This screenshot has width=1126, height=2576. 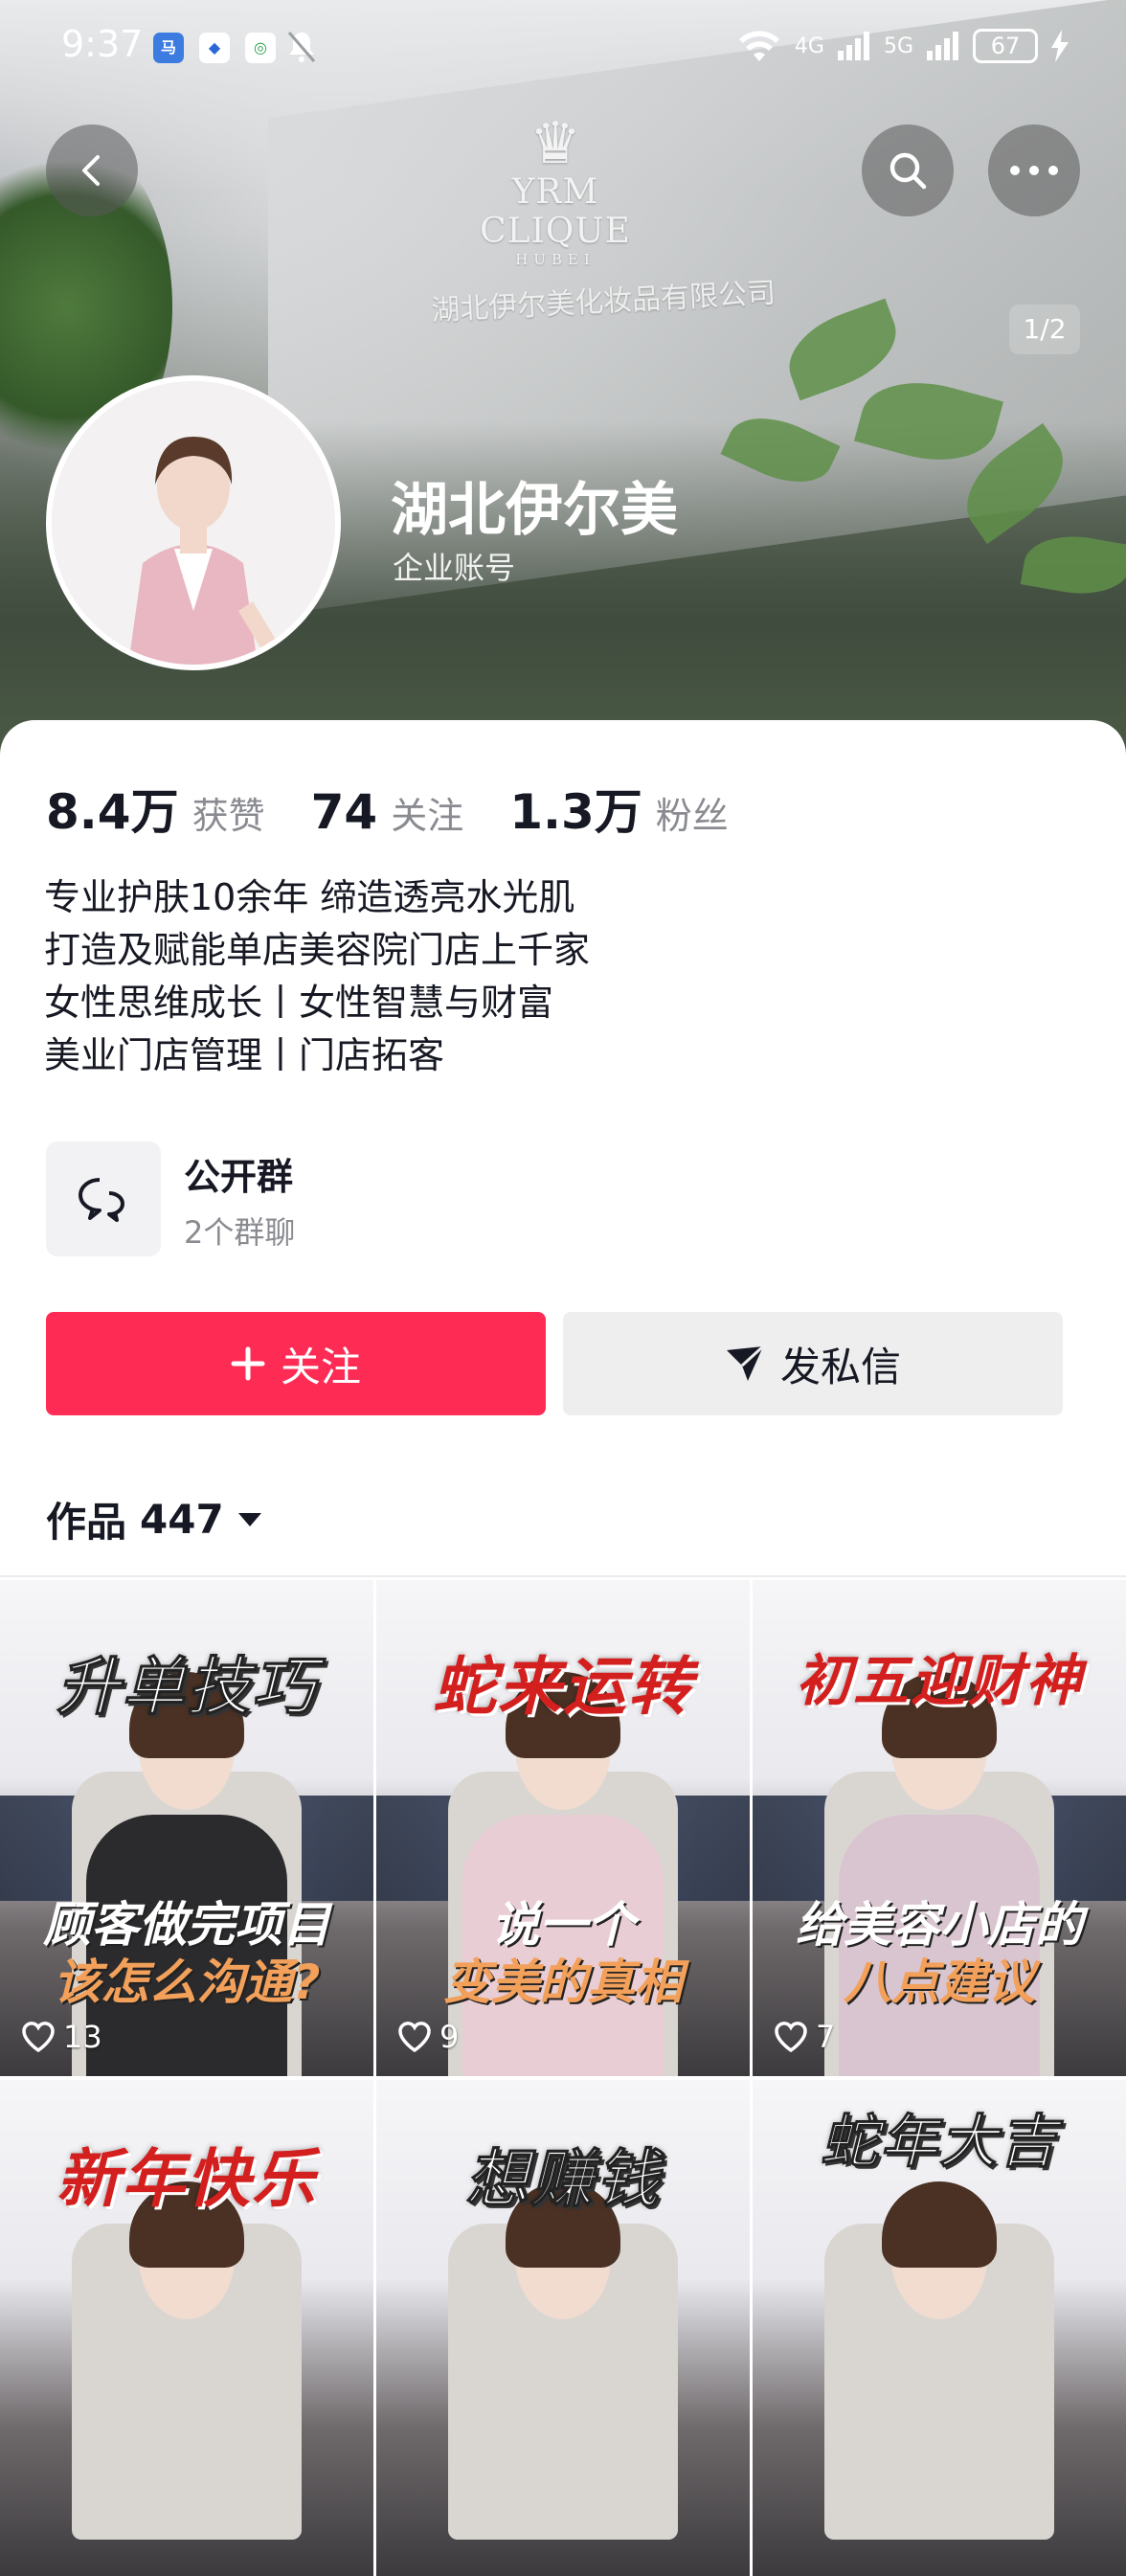 I want to click on mute-icon, so click(x=301, y=49).